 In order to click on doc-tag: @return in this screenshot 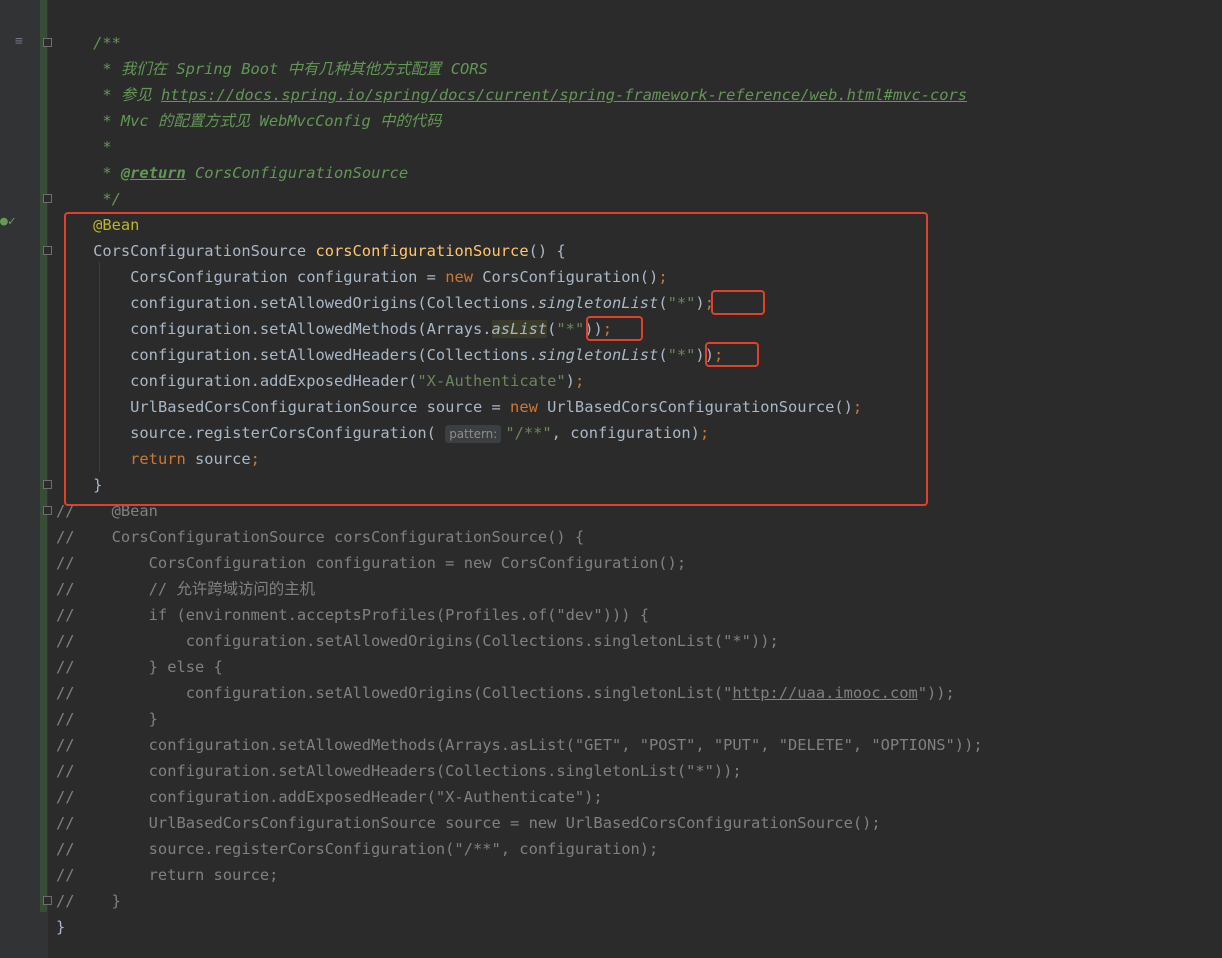, I will do `click(153, 173)`.